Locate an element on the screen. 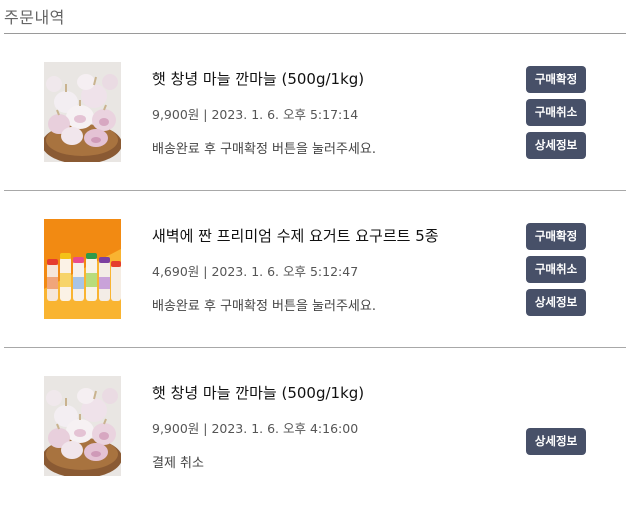 The width and height of the screenshot is (629, 505). order-actions: 상세정보 is located at coordinates (556, 444).